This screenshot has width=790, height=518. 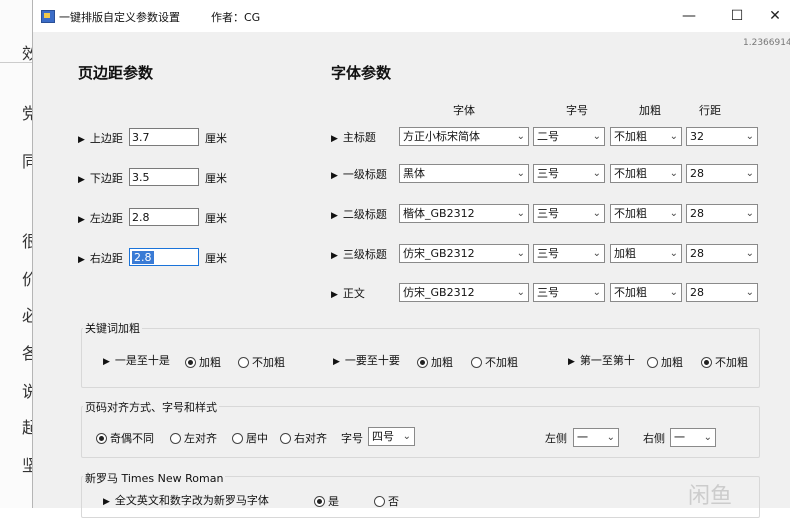 What do you see at coordinates (333, 501) in the screenshot?
I see `radio-label: 是` at bounding box center [333, 501].